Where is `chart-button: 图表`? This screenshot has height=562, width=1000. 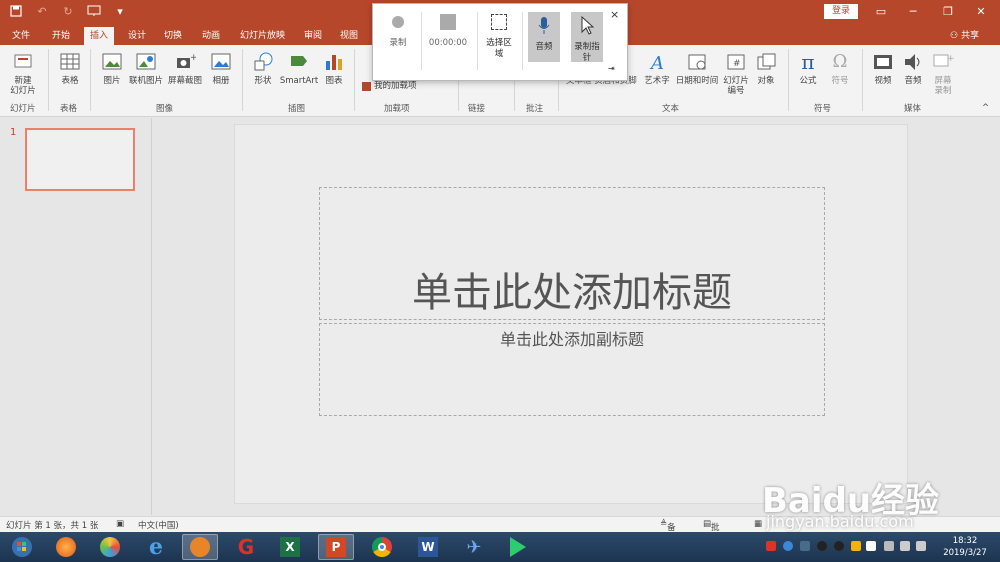 chart-button: 图表 is located at coordinates (334, 68).